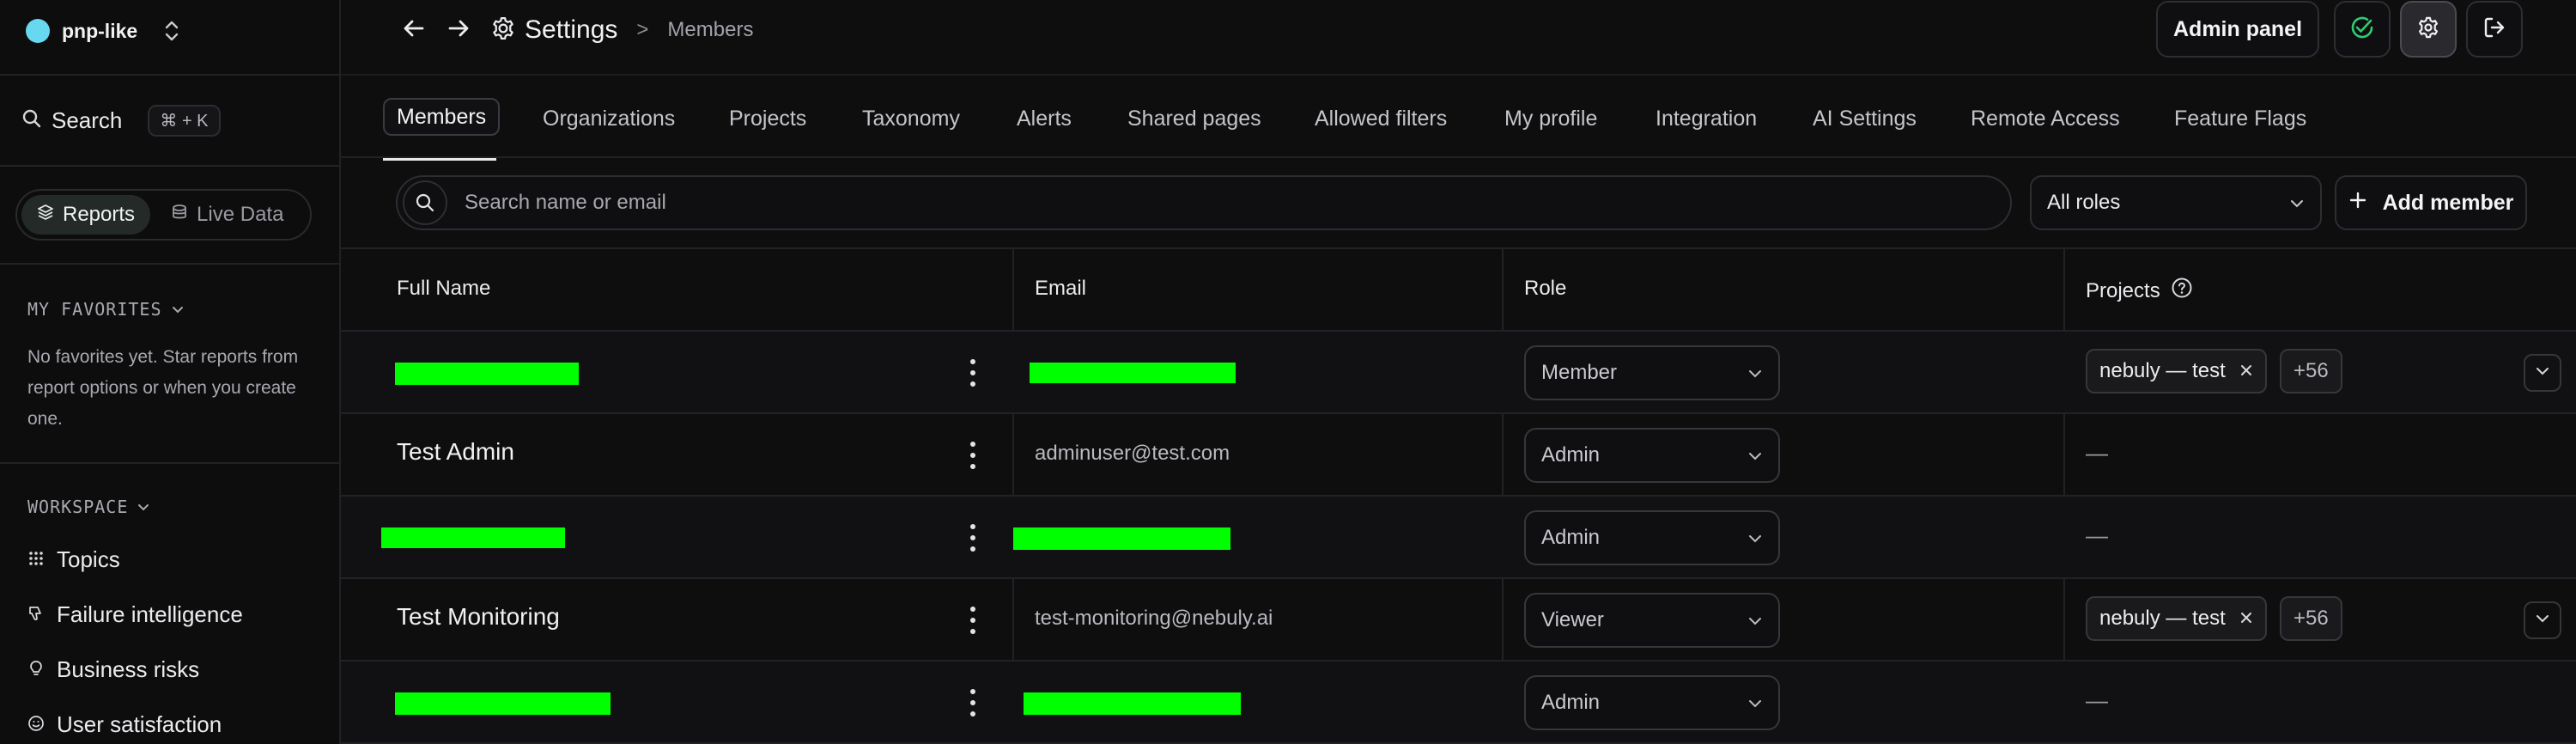  Describe the element at coordinates (1381, 118) in the screenshot. I see `tab-allowed-filters: Allowed filters` at that location.